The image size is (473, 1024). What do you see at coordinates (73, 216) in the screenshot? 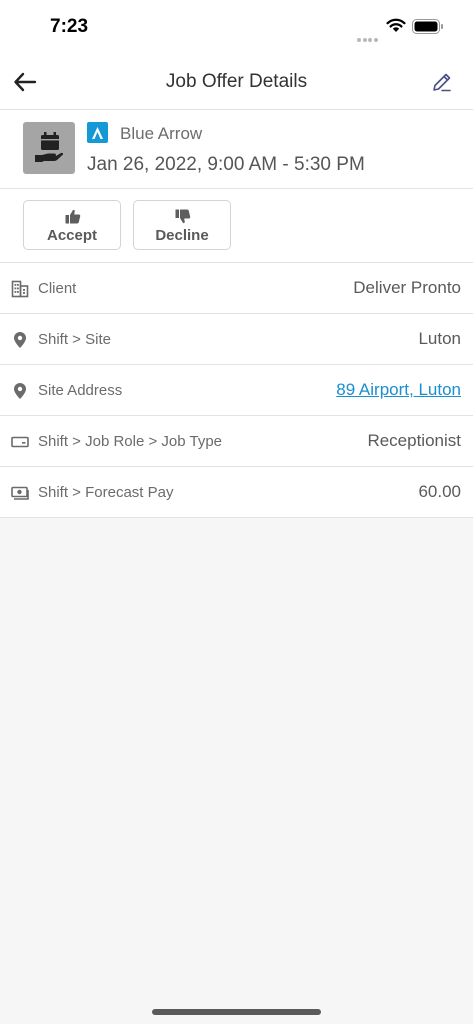
I see `thumbs-up-icon` at bounding box center [73, 216].